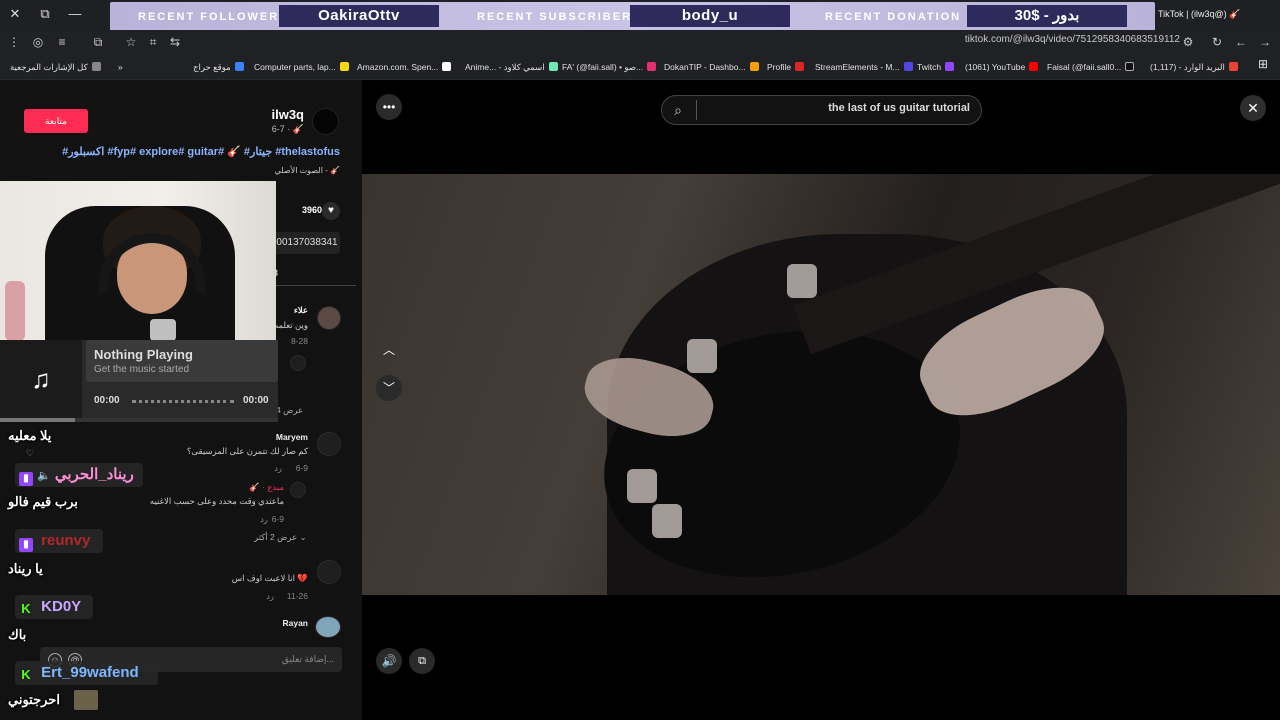 This screenshot has height=720, width=1280. Describe the element at coordinates (38, 420) in the screenshot. I see `progress-fill` at that location.